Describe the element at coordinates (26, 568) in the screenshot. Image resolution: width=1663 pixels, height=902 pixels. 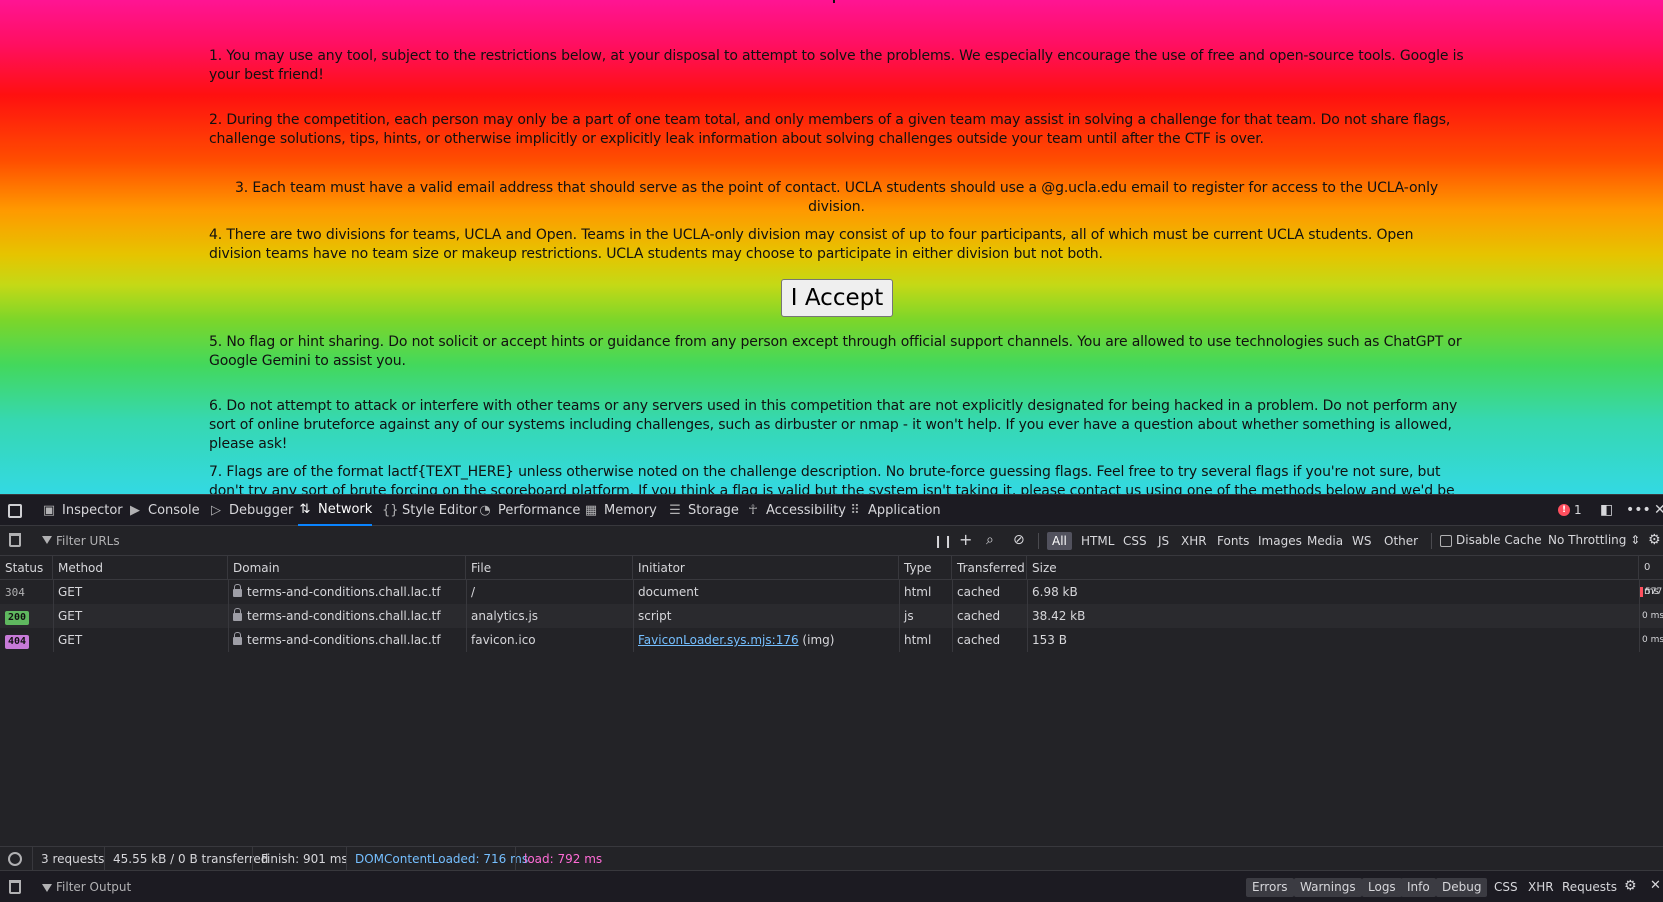
I see `column-status: Status` at that location.